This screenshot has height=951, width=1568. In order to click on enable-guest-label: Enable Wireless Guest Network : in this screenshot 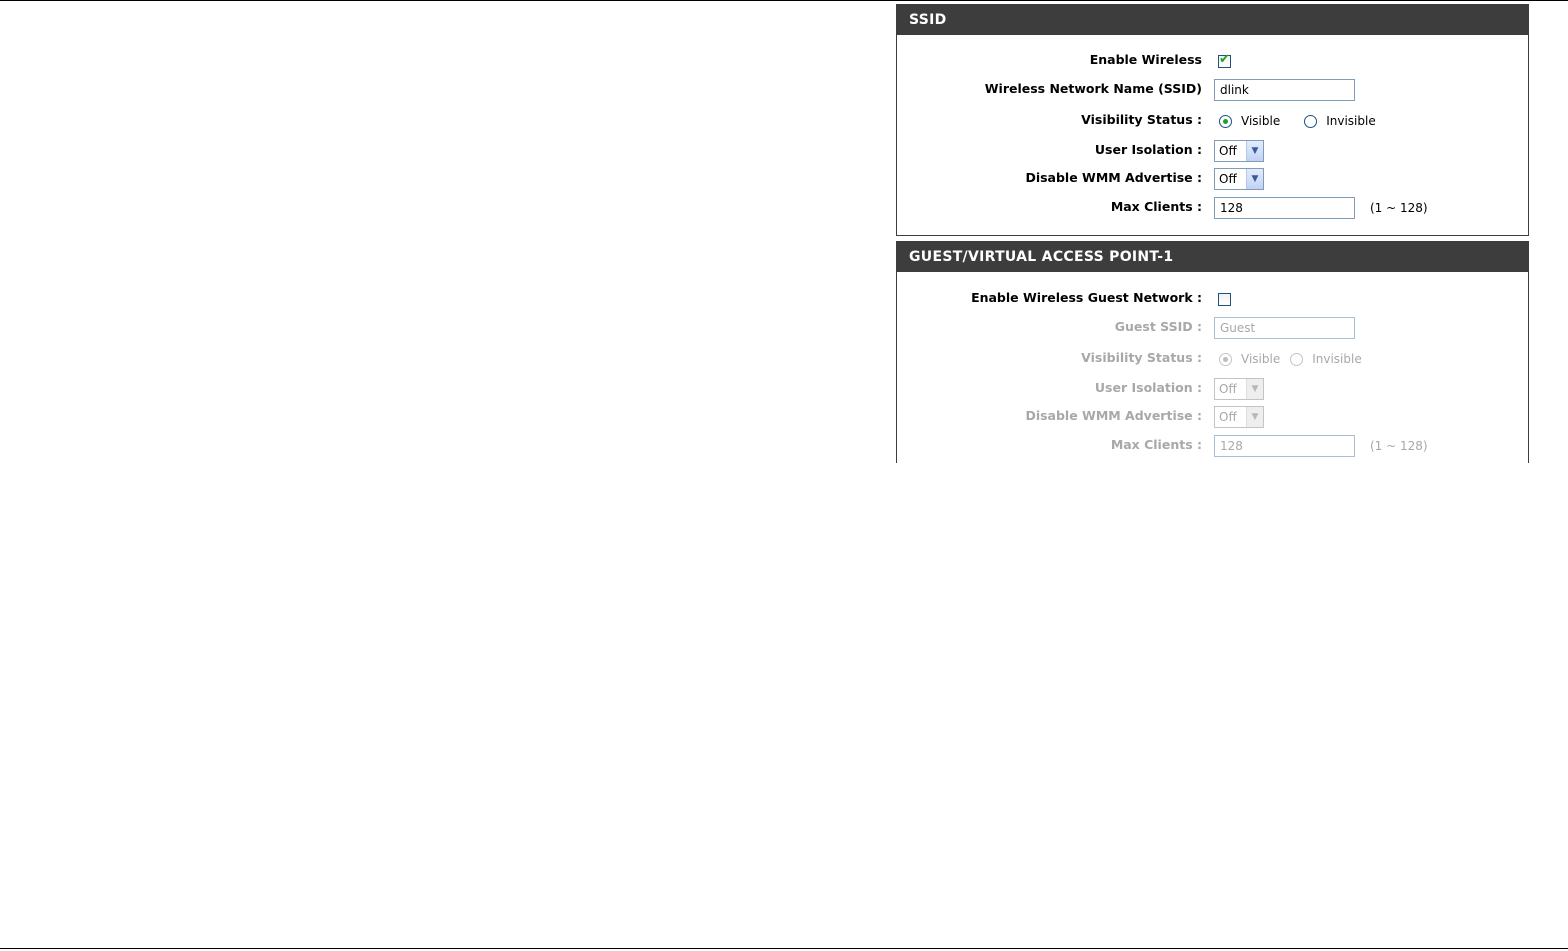, I will do `click(1086, 297)`.